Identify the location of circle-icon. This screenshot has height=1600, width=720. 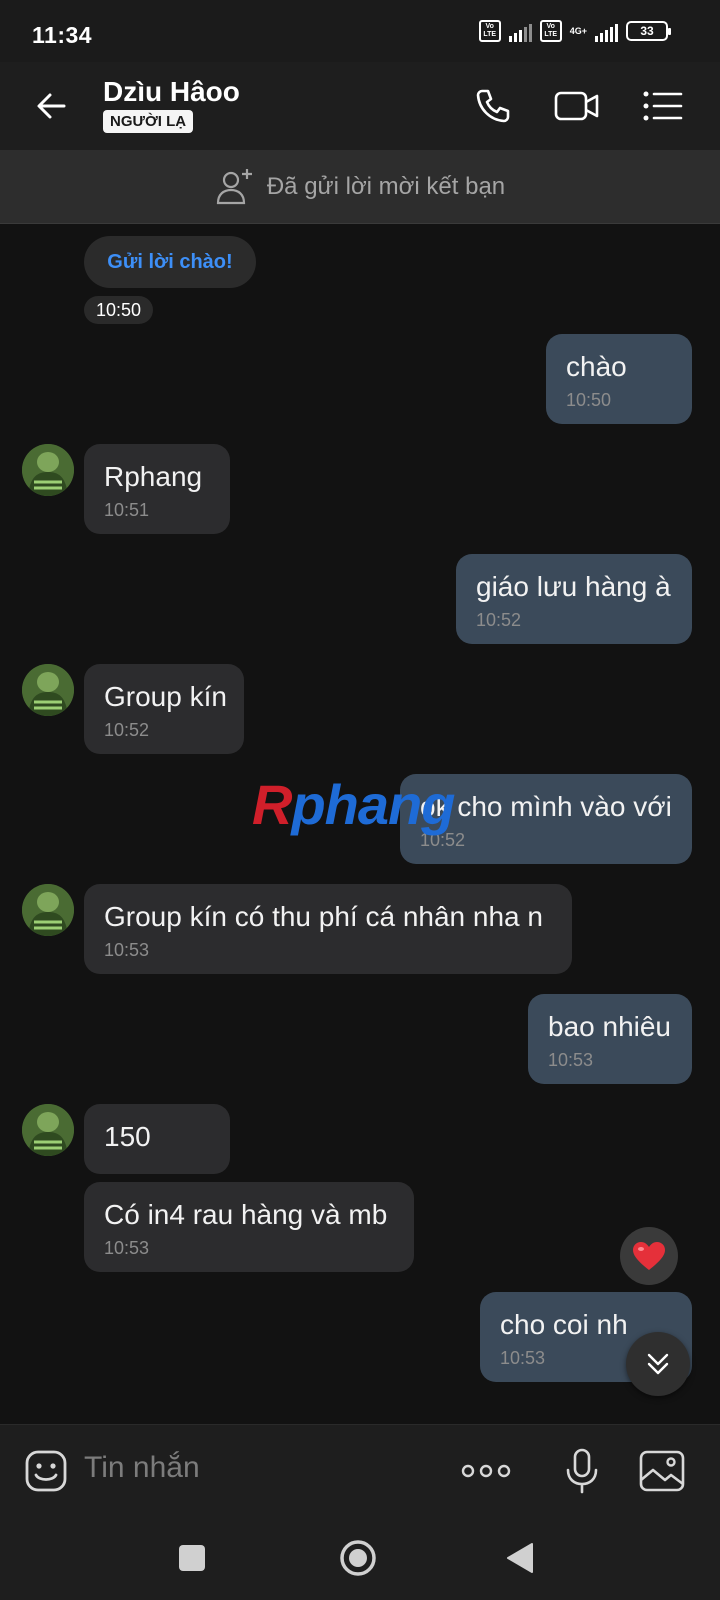
(358, 1558).